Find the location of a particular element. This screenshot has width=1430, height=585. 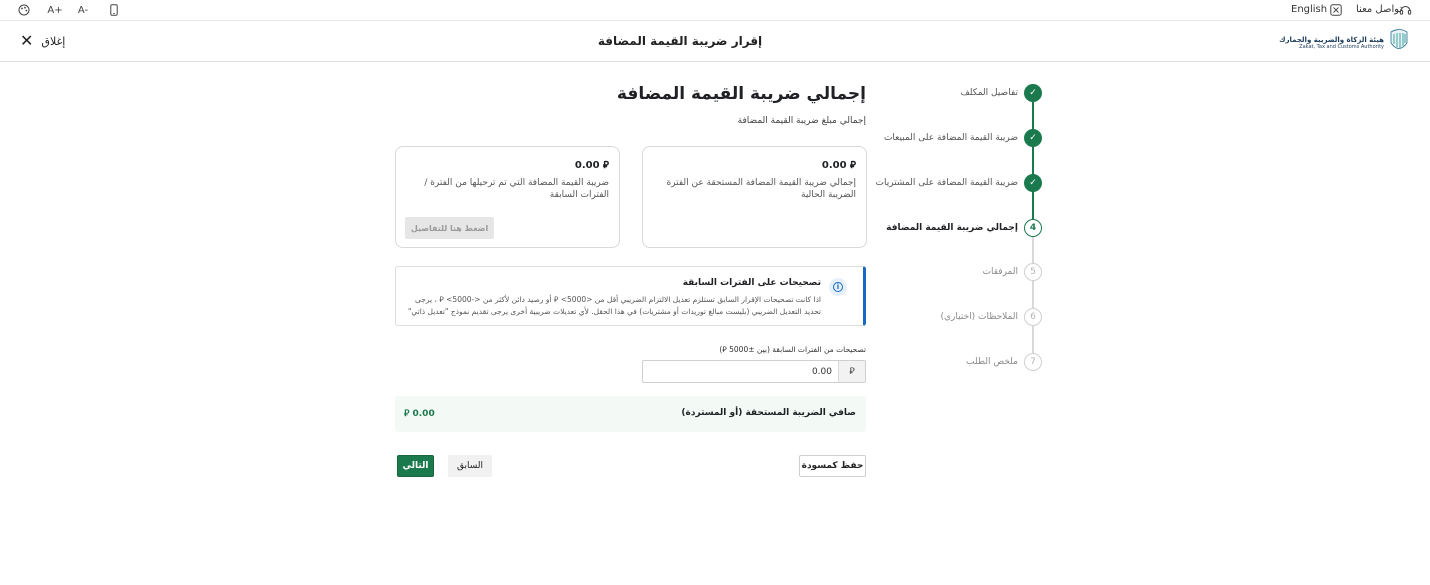

step-label: الملاحظات (اختياري) is located at coordinates (979, 317).